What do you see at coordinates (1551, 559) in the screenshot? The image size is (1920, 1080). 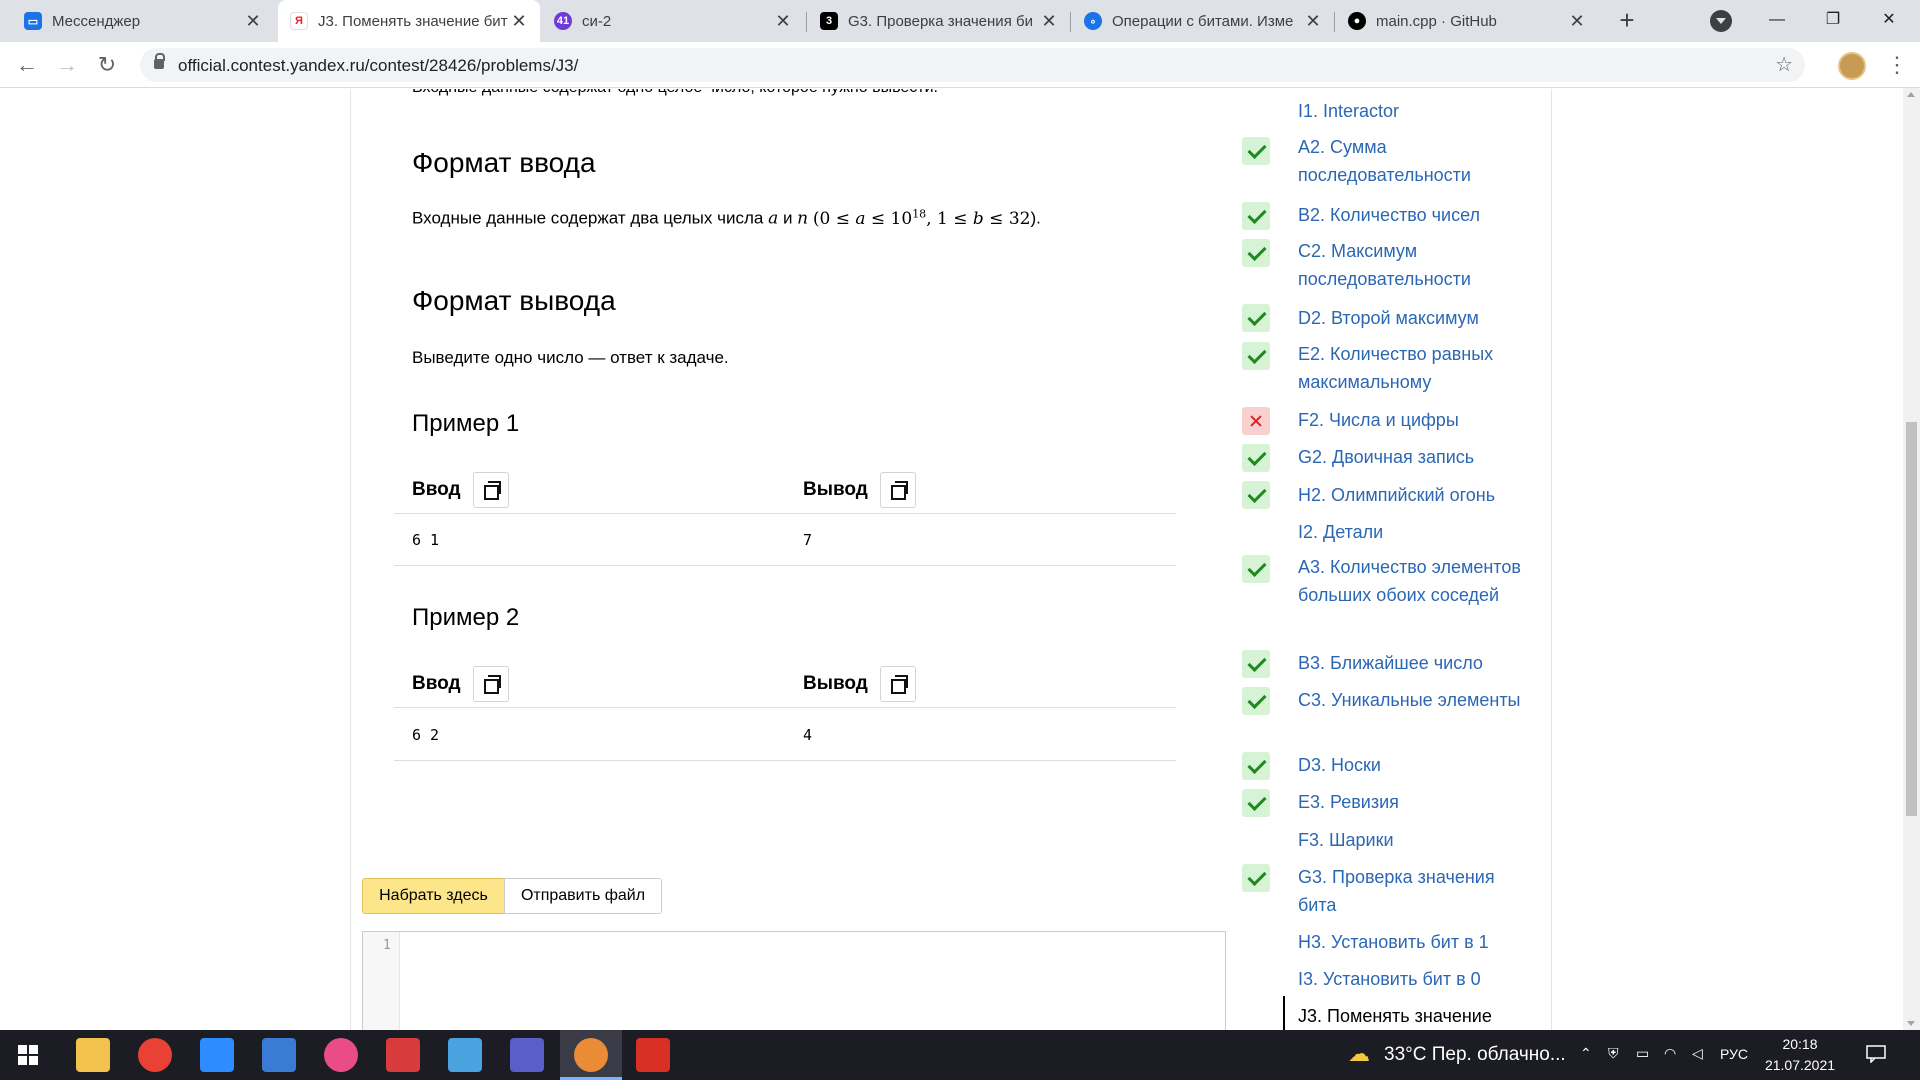 I see `content-border-right` at bounding box center [1551, 559].